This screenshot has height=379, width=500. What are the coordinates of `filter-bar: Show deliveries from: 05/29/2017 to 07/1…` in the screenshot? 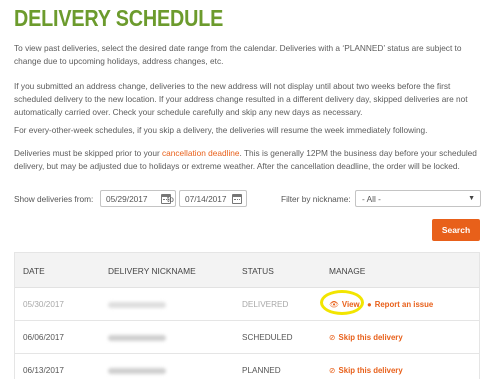 It's located at (247, 199).